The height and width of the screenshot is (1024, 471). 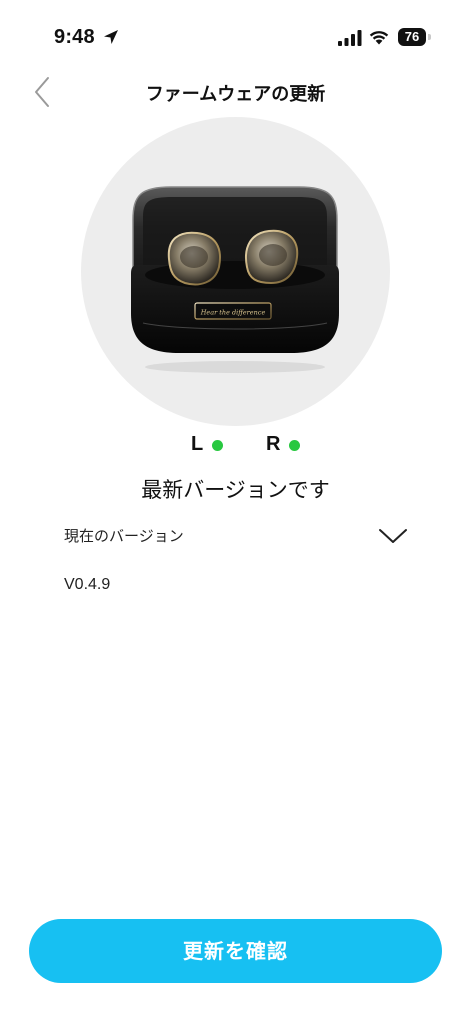 What do you see at coordinates (87, 584) in the screenshot?
I see `current-version-value: V0.4.9` at bounding box center [87, 584].